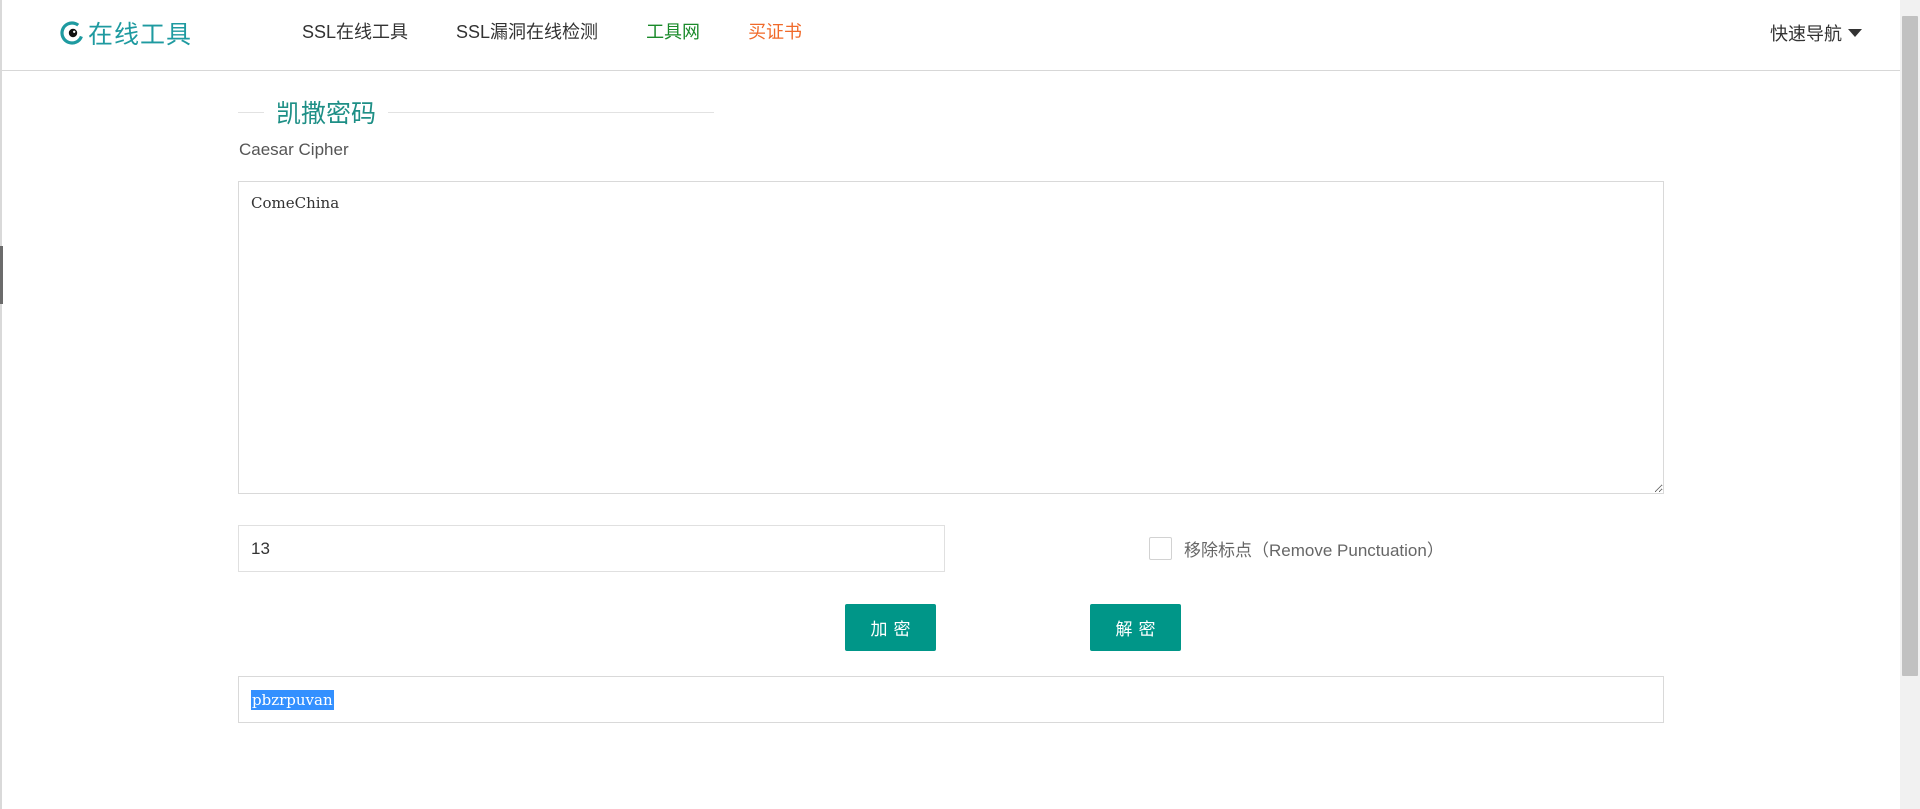 The width and height of the screenshot is (1920, 809). I want to click on remove-punctuation-label: 移除标点（Remove Punctuation）, so click(1314, 550).